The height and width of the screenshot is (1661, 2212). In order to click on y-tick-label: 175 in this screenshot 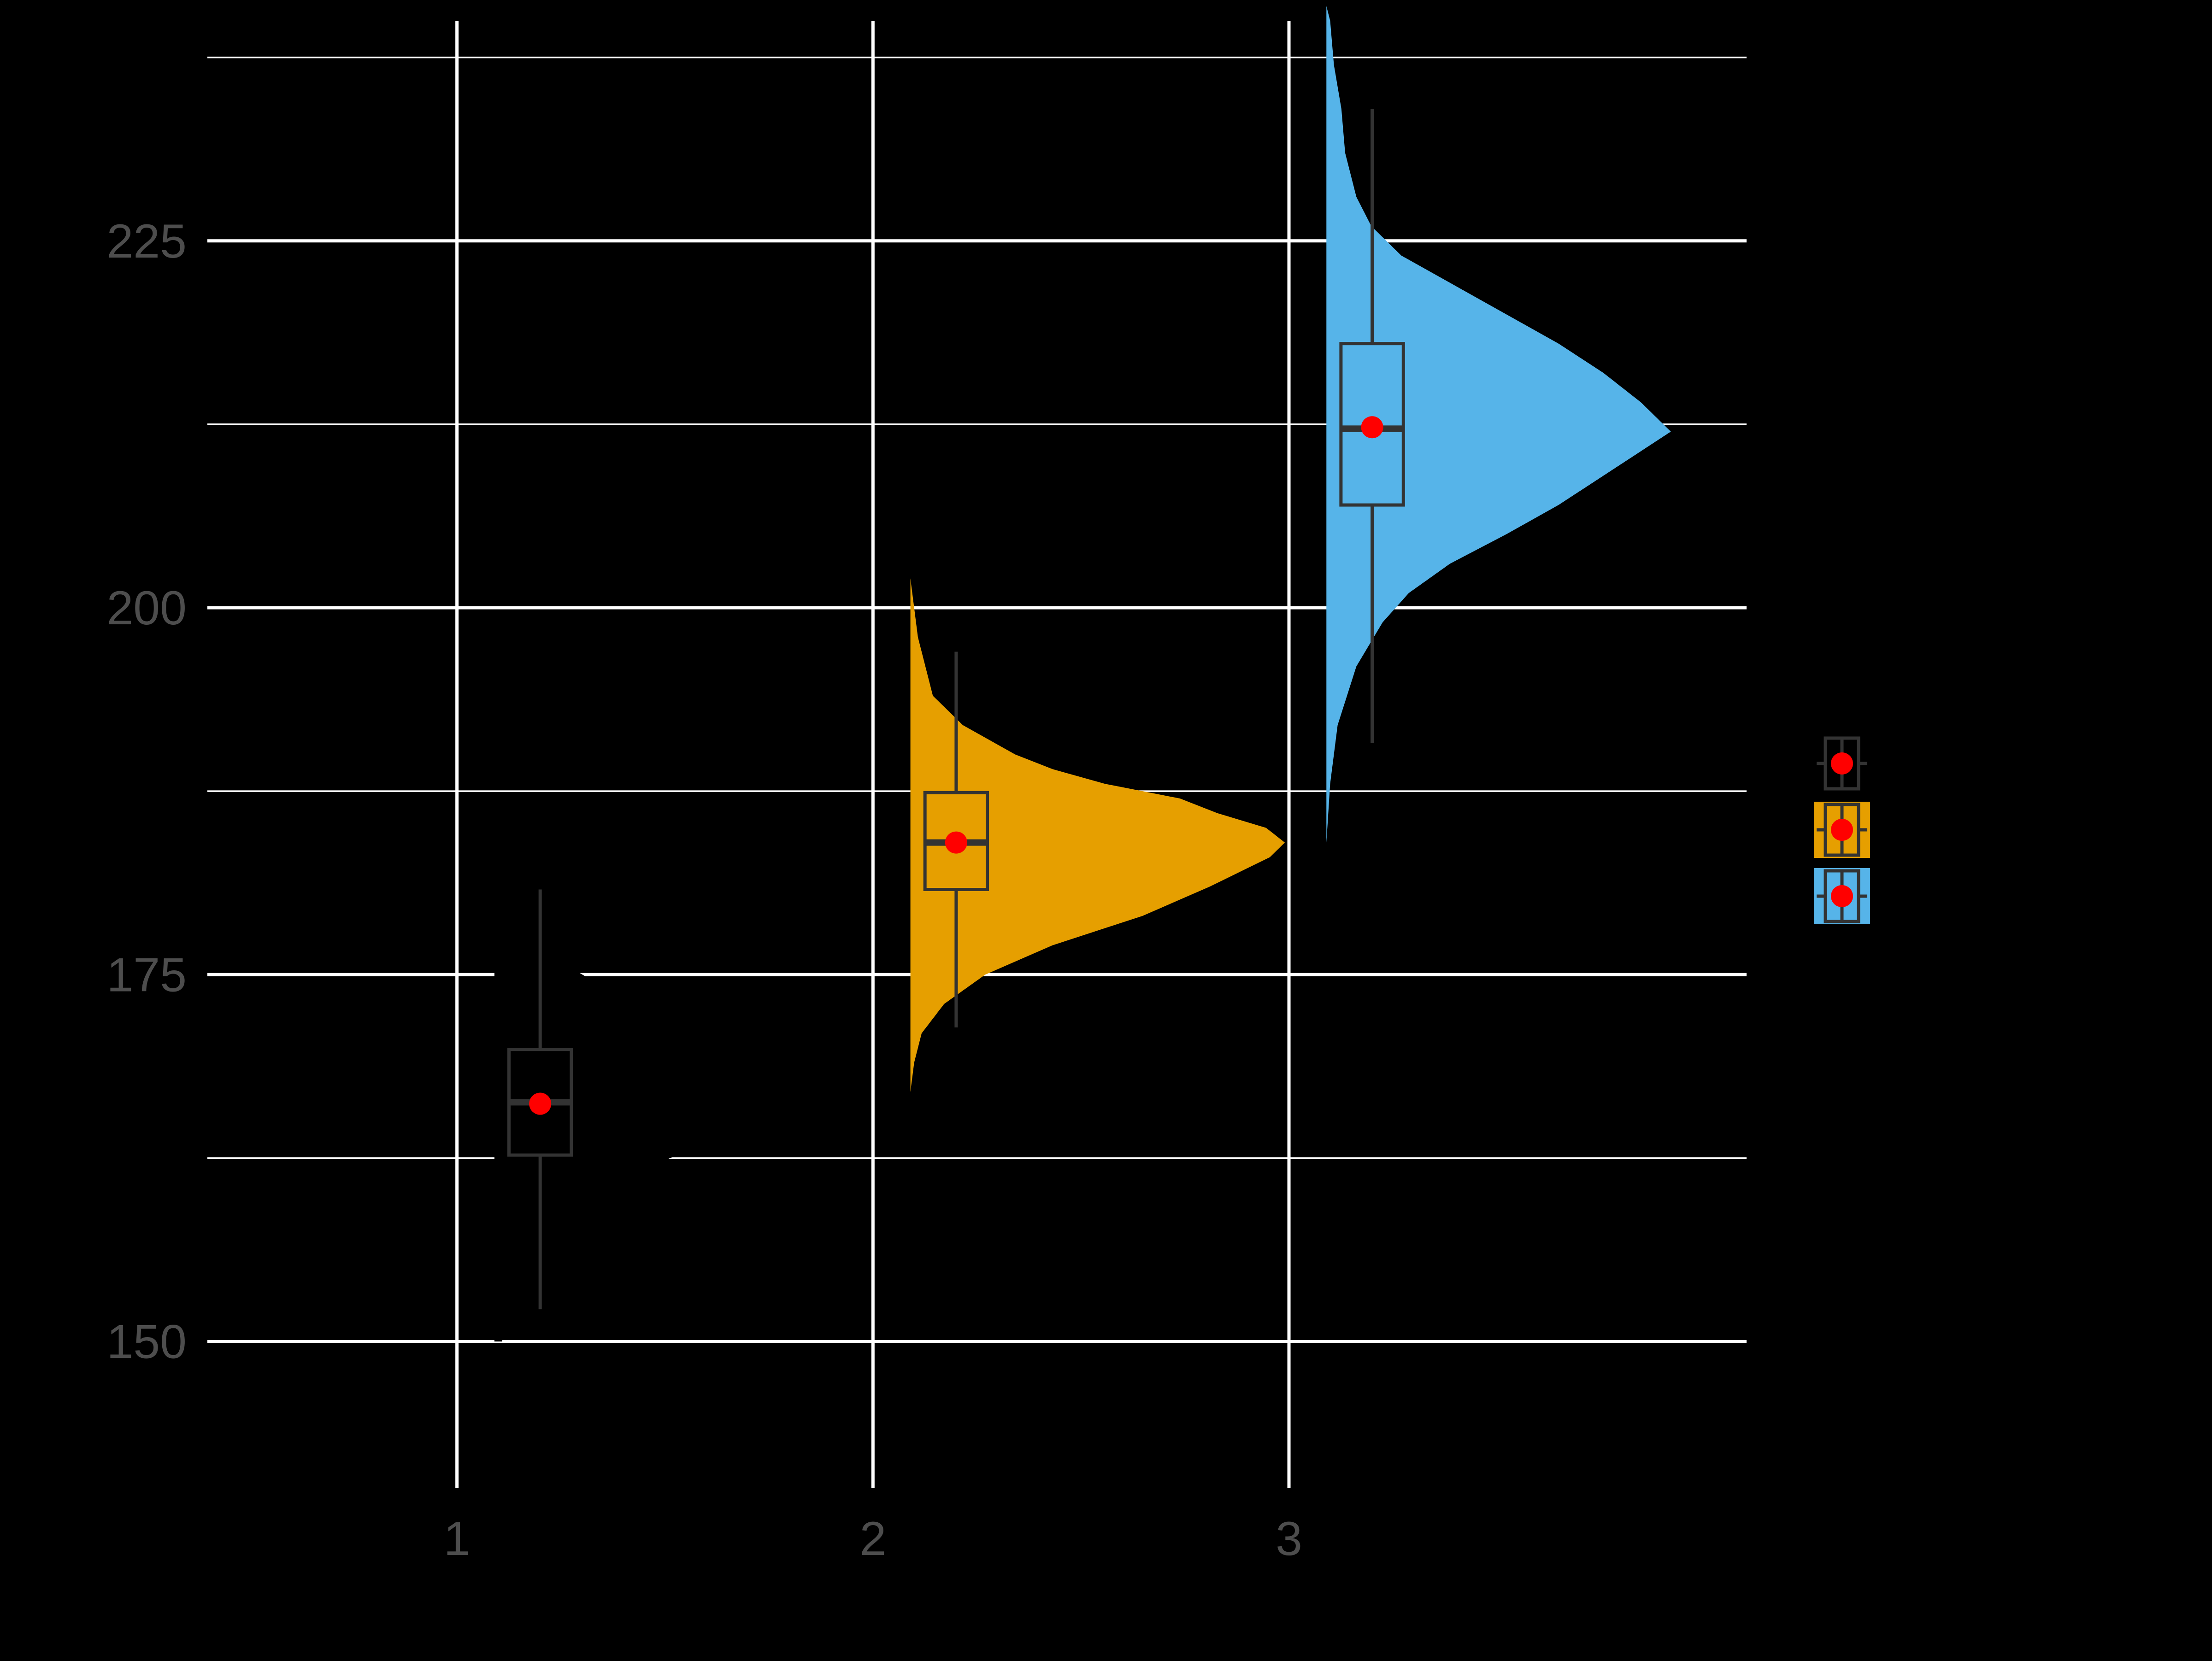, I will do `click(146, 975)`.